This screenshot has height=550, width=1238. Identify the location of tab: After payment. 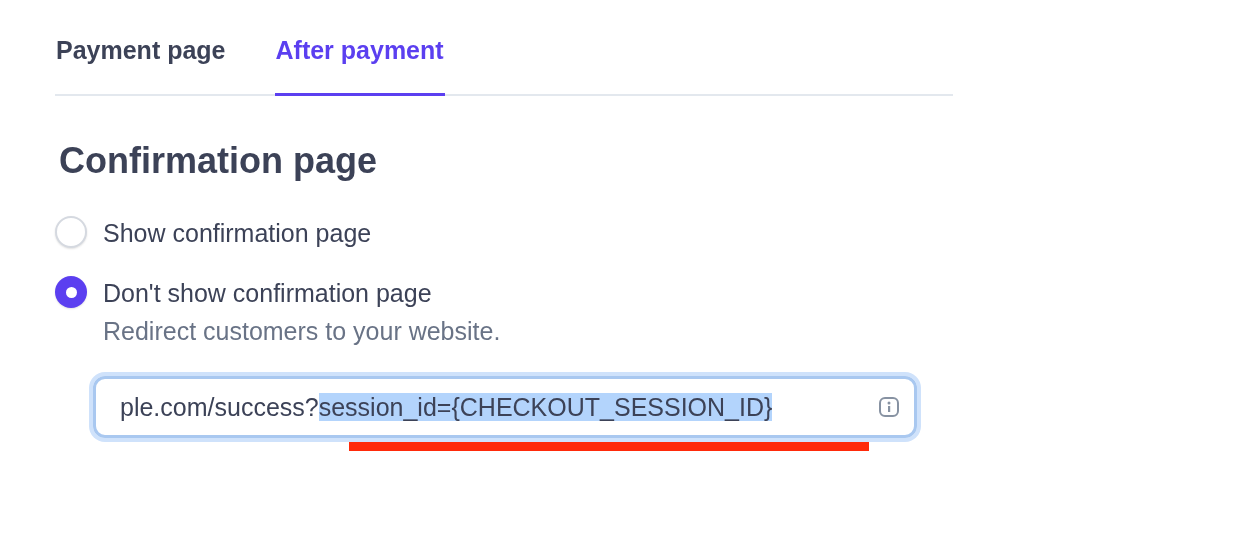
(359, 66).